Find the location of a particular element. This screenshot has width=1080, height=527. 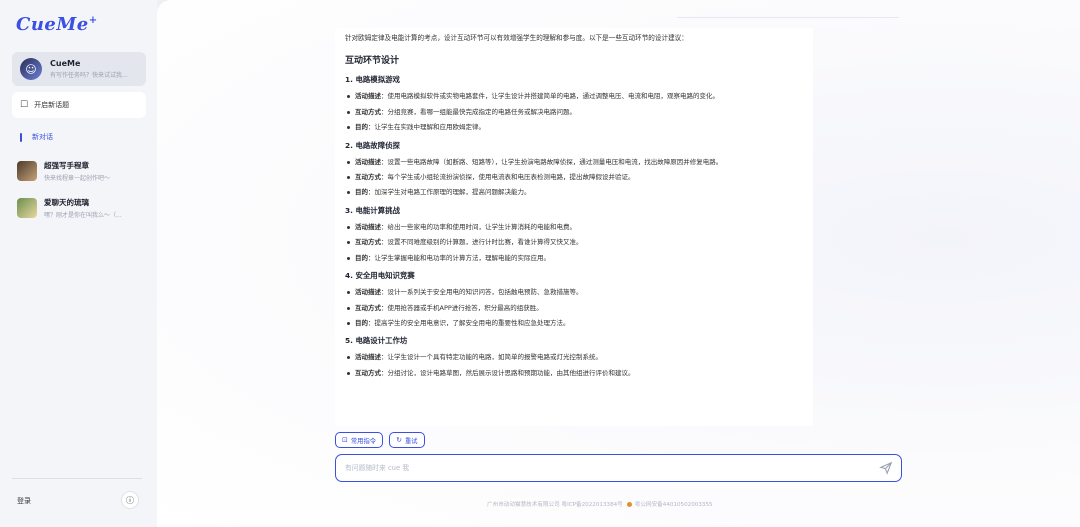

police-badge-icon is located at coordinates (629, 504).